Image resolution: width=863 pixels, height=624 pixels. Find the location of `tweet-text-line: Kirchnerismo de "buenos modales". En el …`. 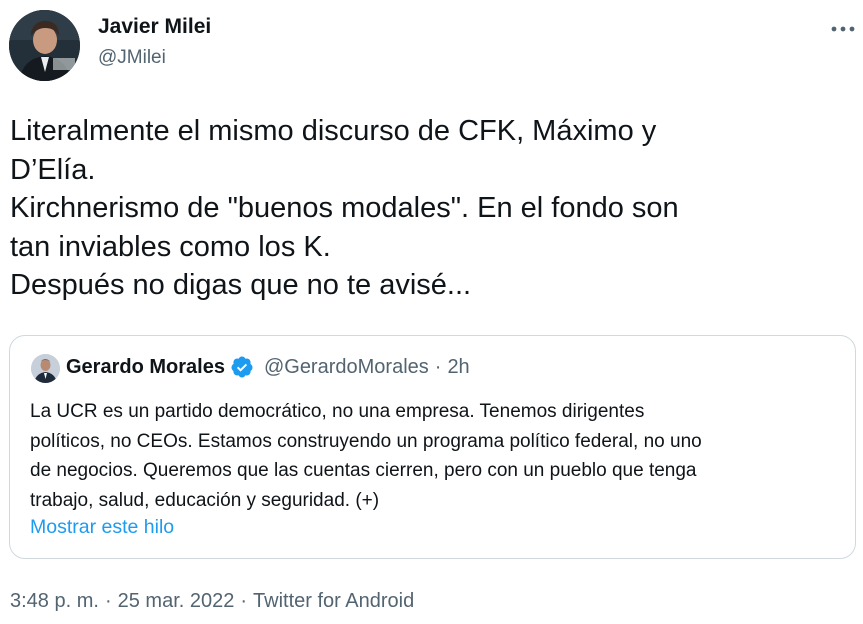

tweet-text-line: Kirchnerismo de "buenos modales". En el … is located at coordinates (344, 208).